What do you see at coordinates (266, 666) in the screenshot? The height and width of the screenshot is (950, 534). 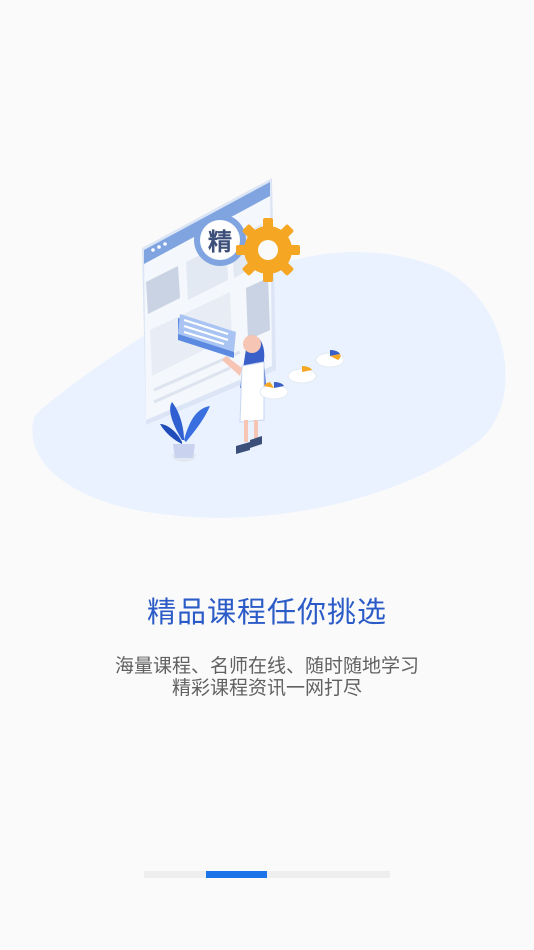 I see `description-line-1: 海量课程、名师在线、随时随地学习` at bounding box center [266, 666].